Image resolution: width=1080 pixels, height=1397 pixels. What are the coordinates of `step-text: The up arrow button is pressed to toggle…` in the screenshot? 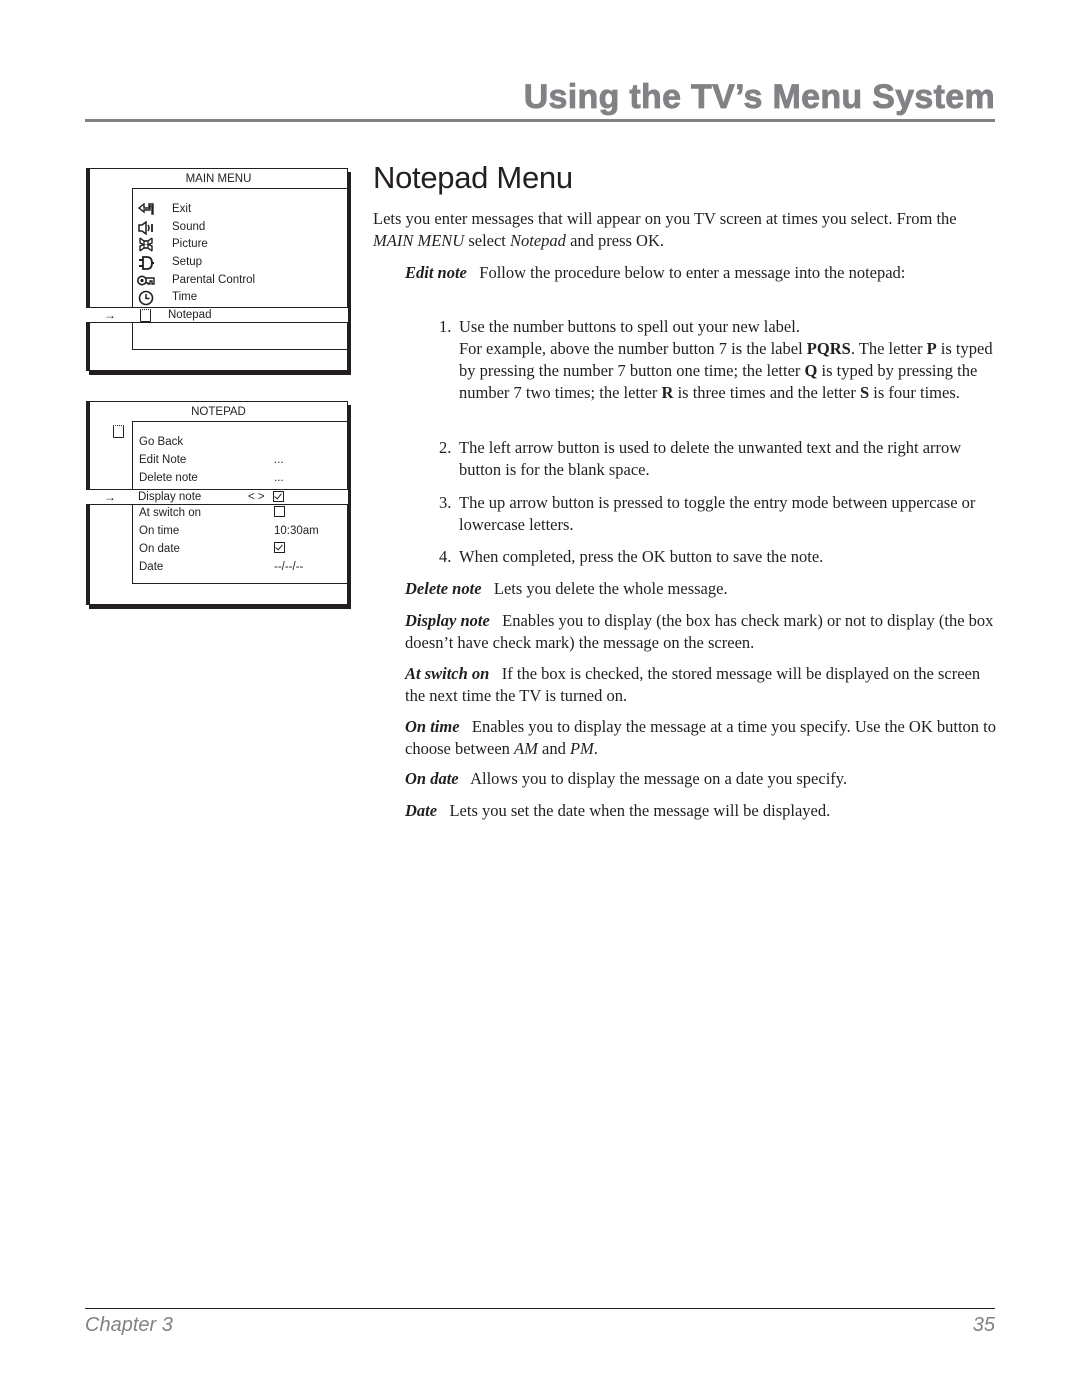 It's located at (717, 513).